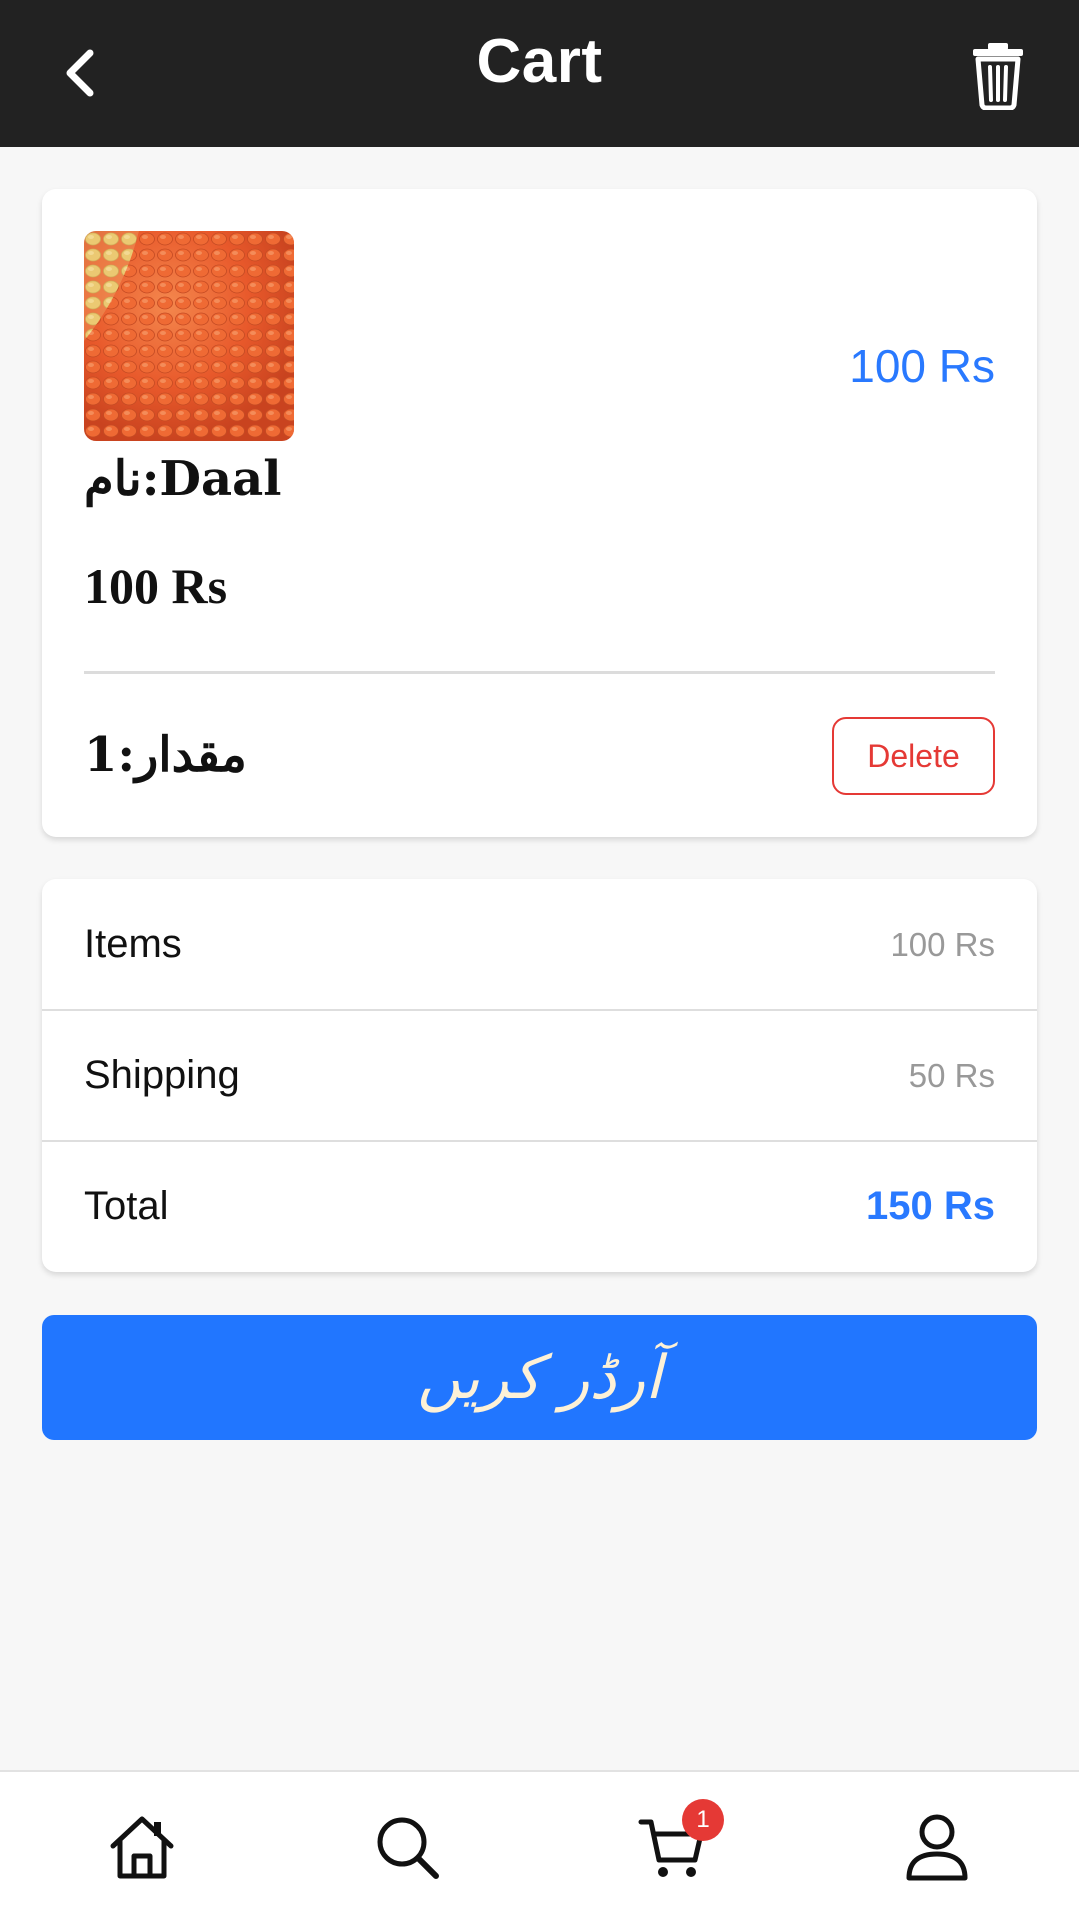 This screenshot has height=1919, width=1079. Describe the element at coordinates (930, 1206) in the screenshot. I see `summary-total-value: 150 Rs` at that location.